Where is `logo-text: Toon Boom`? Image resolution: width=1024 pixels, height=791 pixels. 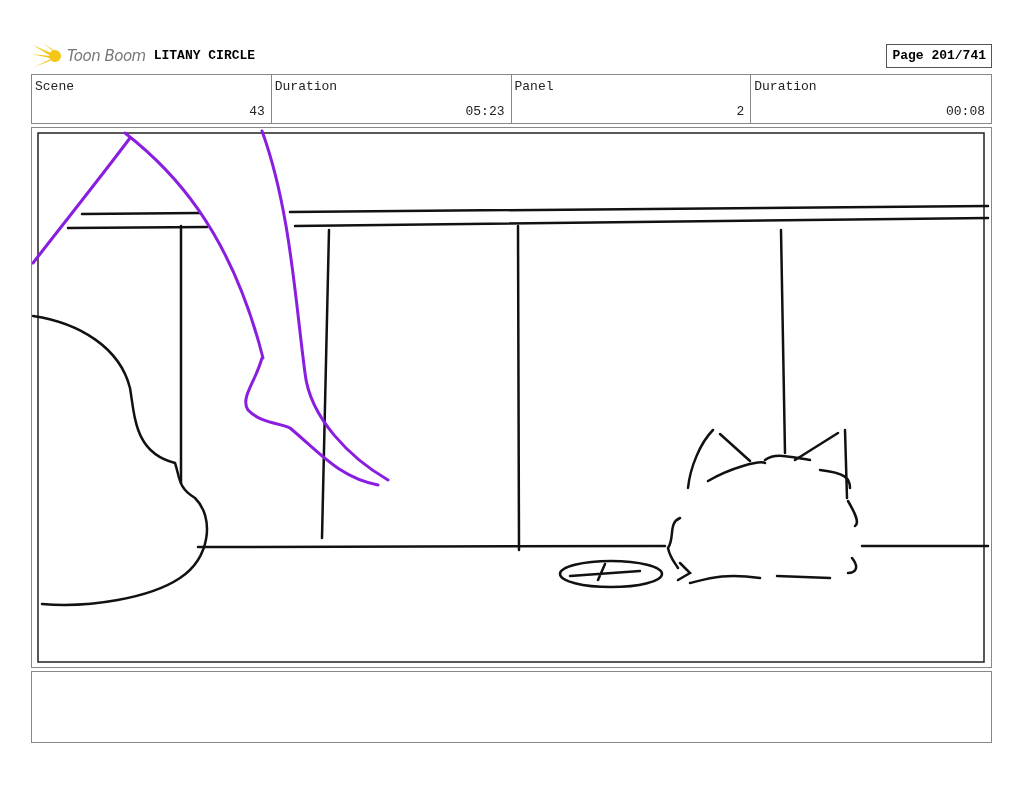
logo-text: Toon Boom is located at coordinates (106, 56).